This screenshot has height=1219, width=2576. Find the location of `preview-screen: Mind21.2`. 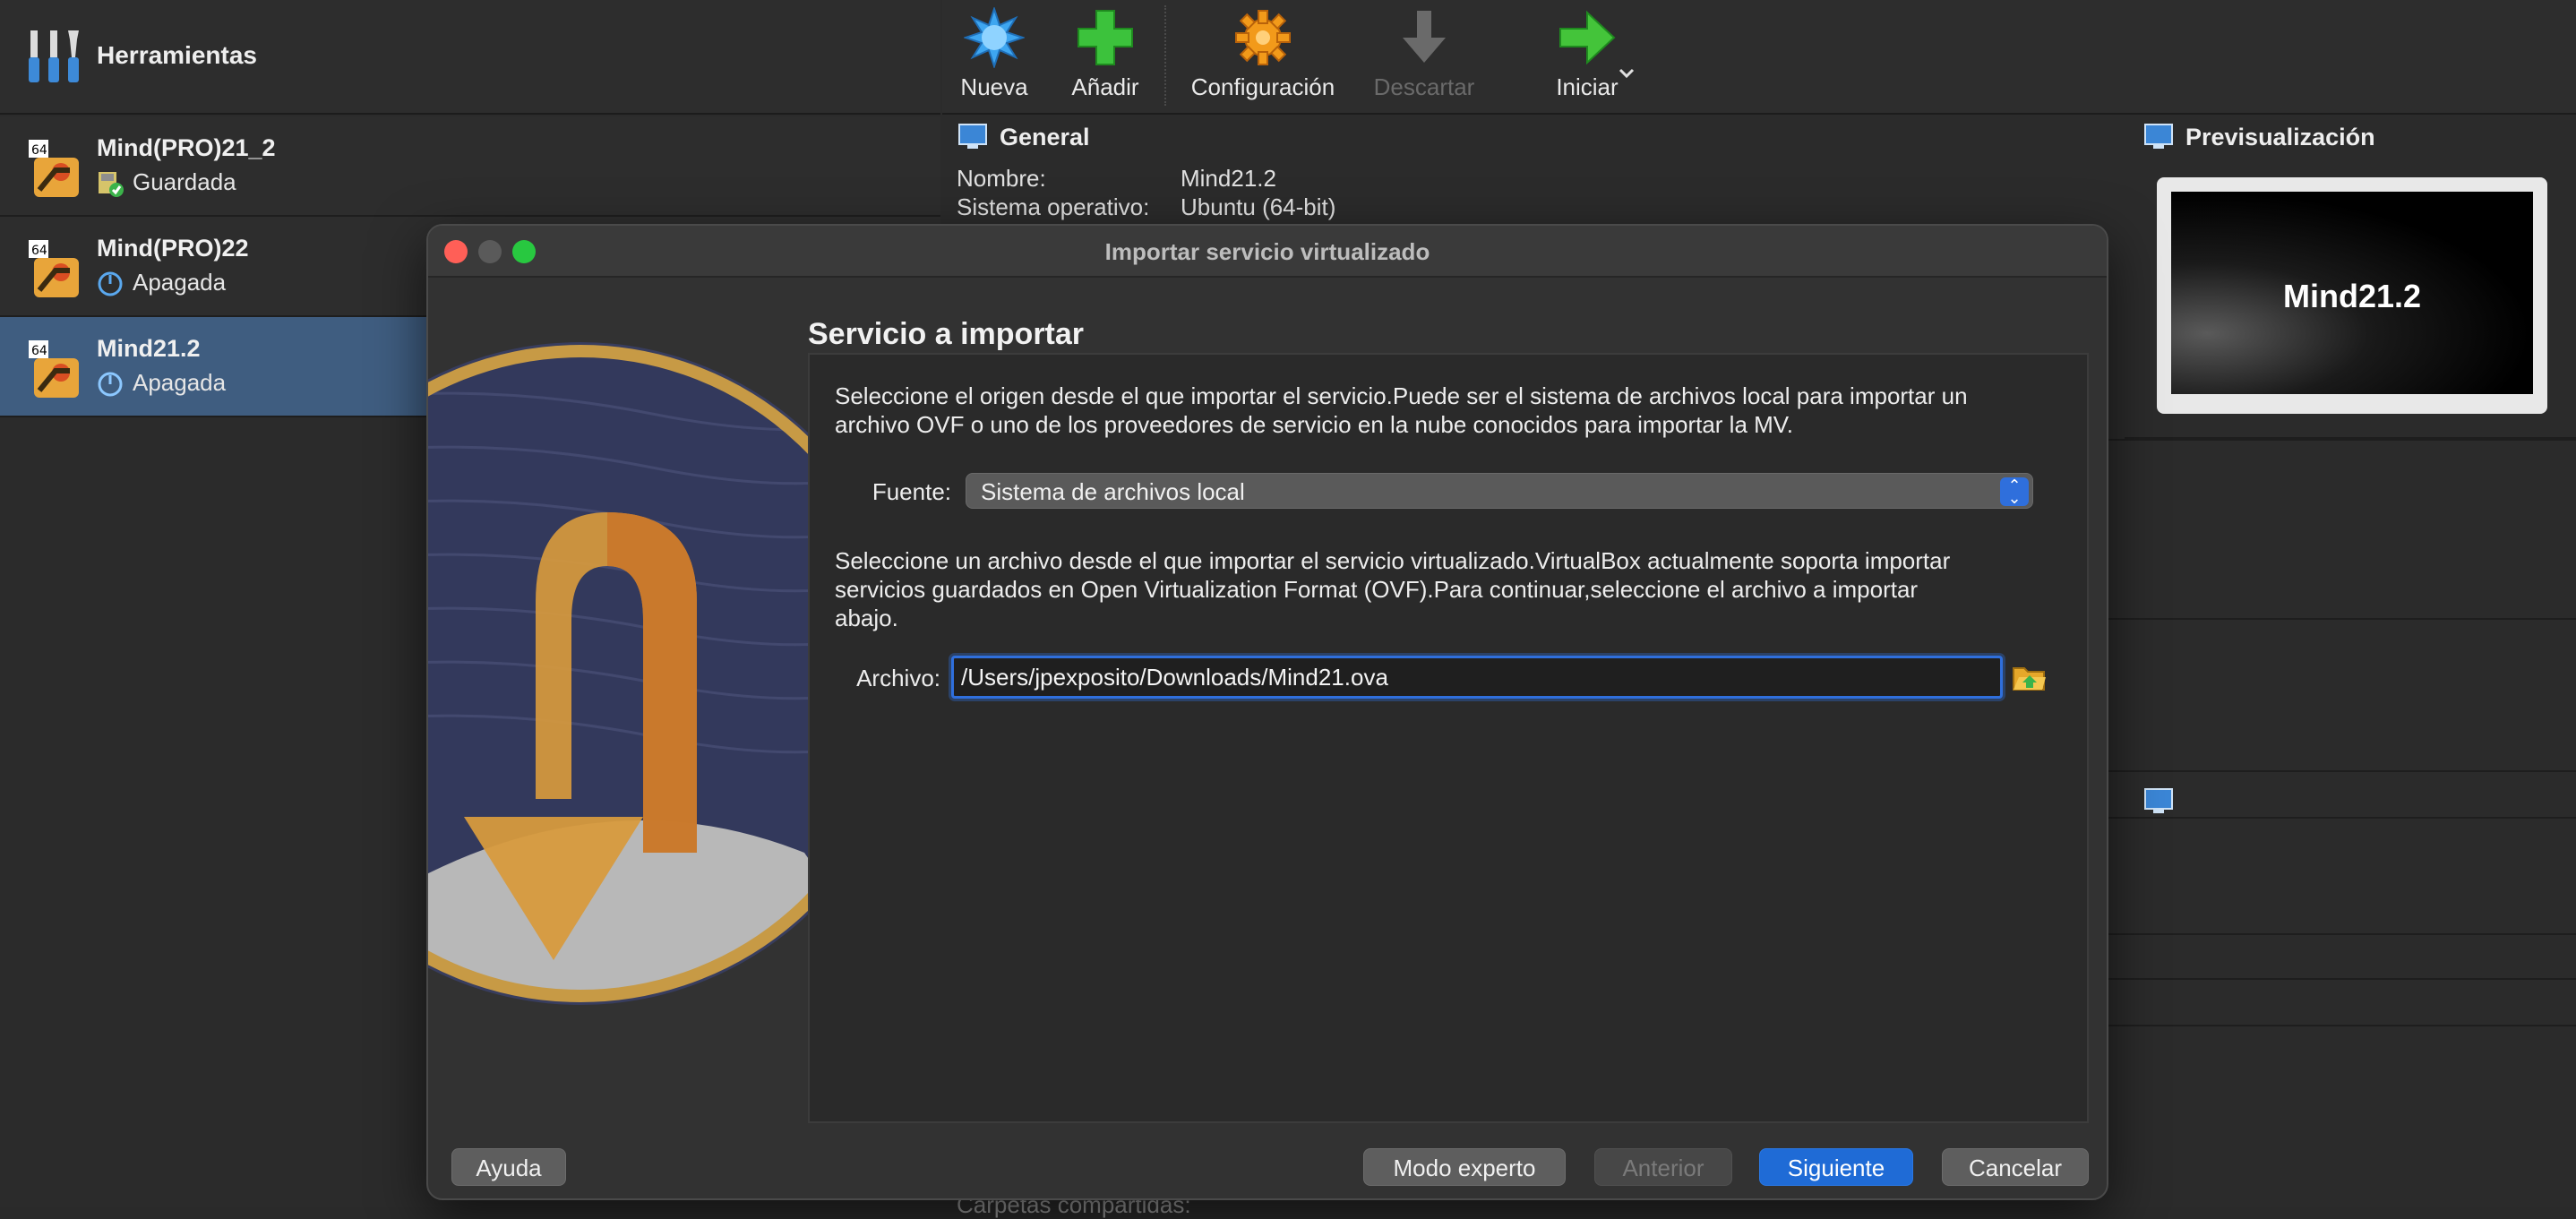

preview-screen: Mind21.2 is located at coordinates (2352, 293).